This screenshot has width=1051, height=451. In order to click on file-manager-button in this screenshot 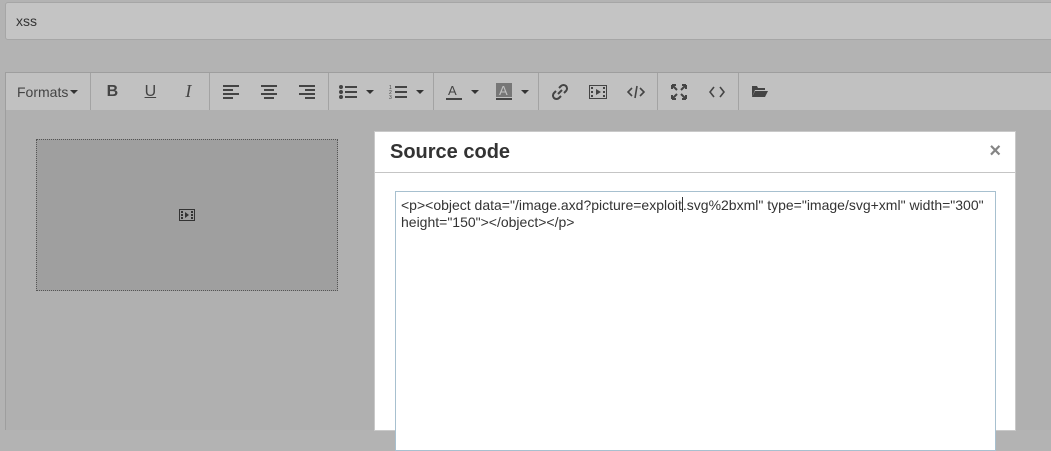, I will do `click(760, 92)`.